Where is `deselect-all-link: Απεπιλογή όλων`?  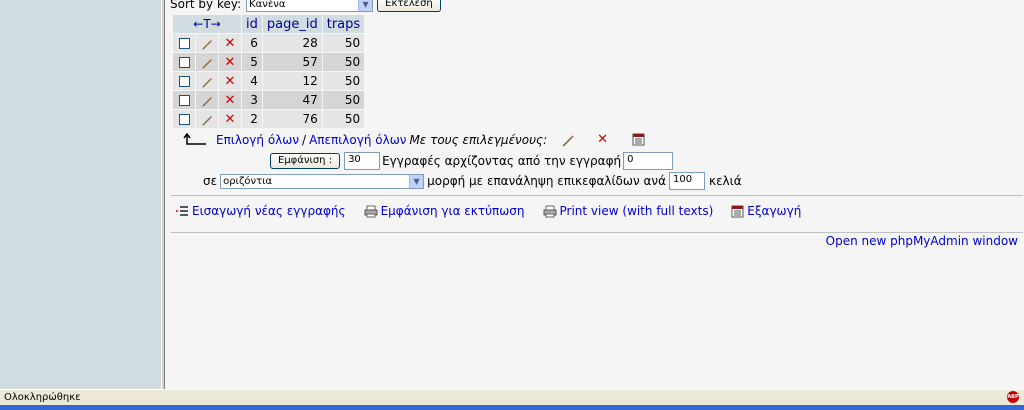 deselect-all-link: Απεπιλογή όλων is located at coordinates (357, 140).